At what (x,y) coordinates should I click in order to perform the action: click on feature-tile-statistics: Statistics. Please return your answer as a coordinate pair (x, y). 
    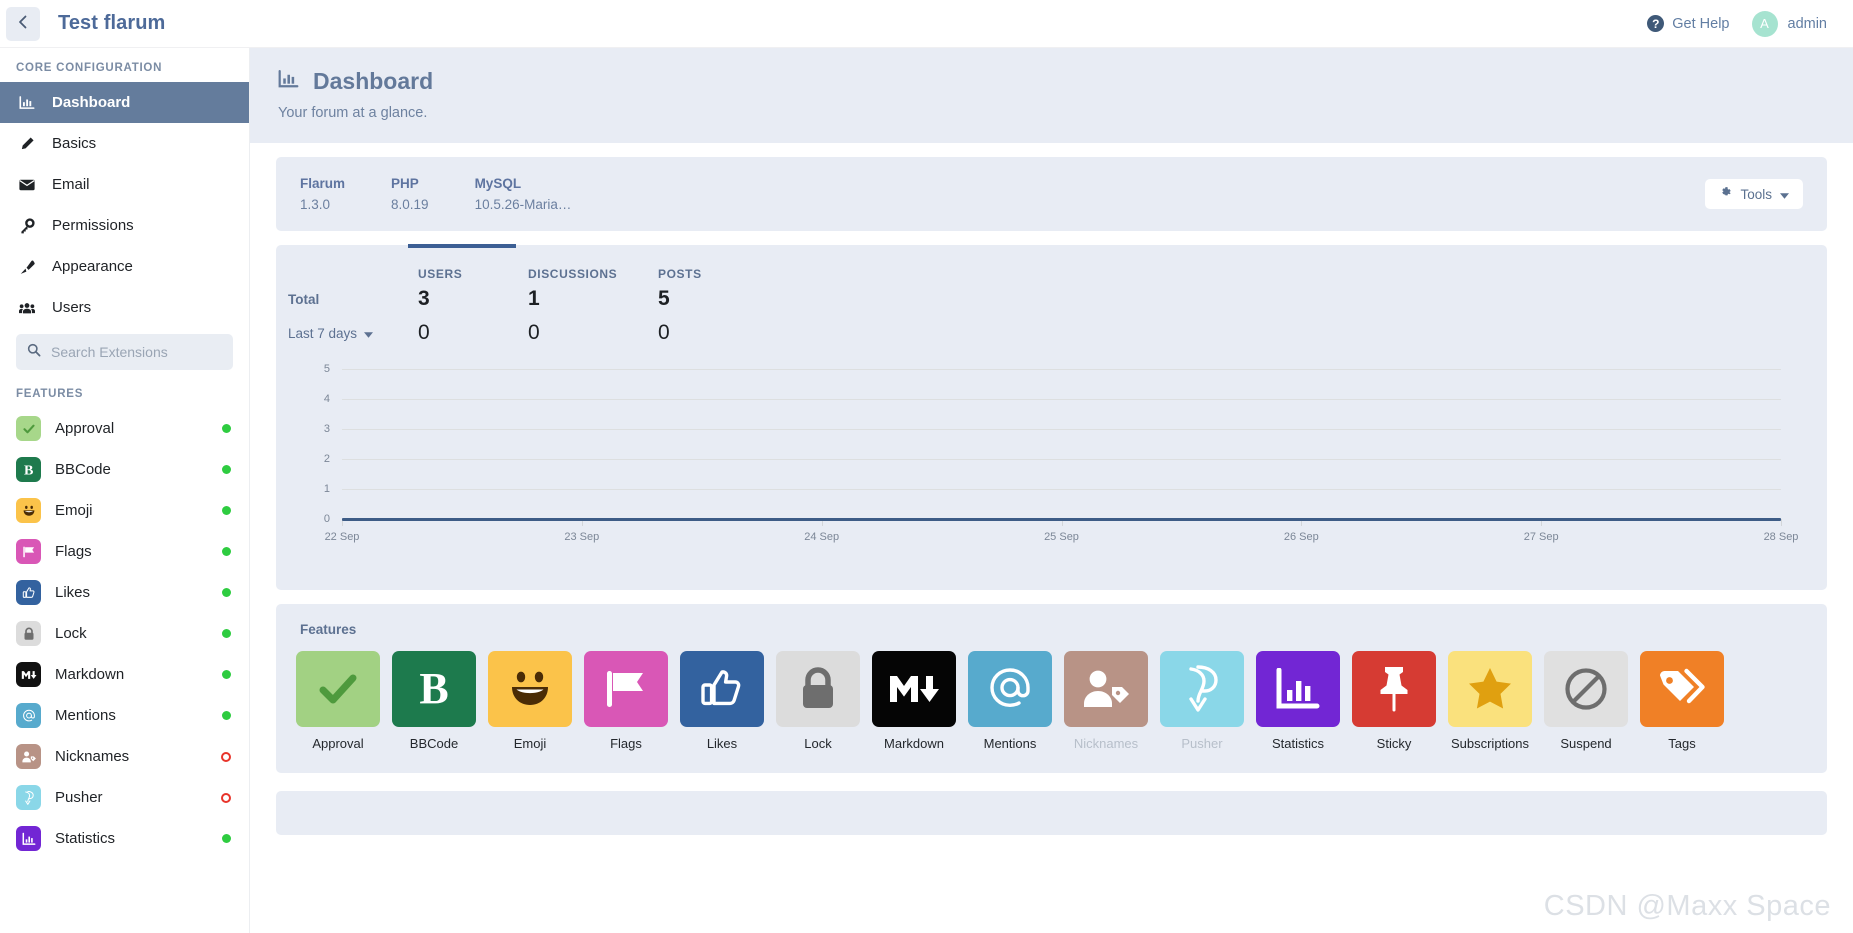
    Looking at the image, I should click on (1298, 701).